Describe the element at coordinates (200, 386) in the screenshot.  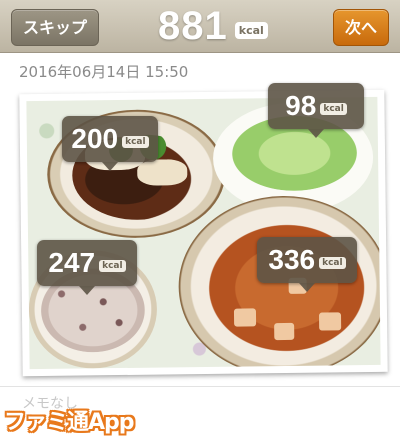
I see `divider` at that location.